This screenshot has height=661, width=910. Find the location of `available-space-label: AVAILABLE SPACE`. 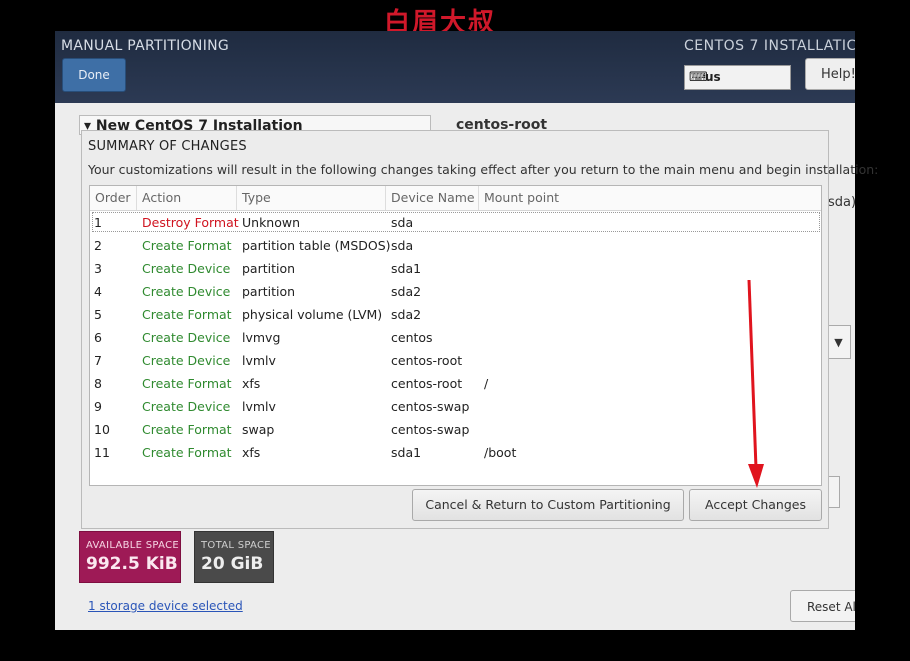

available-space-label: AVAILABLE SPACE is located at coordinates (132, 545).